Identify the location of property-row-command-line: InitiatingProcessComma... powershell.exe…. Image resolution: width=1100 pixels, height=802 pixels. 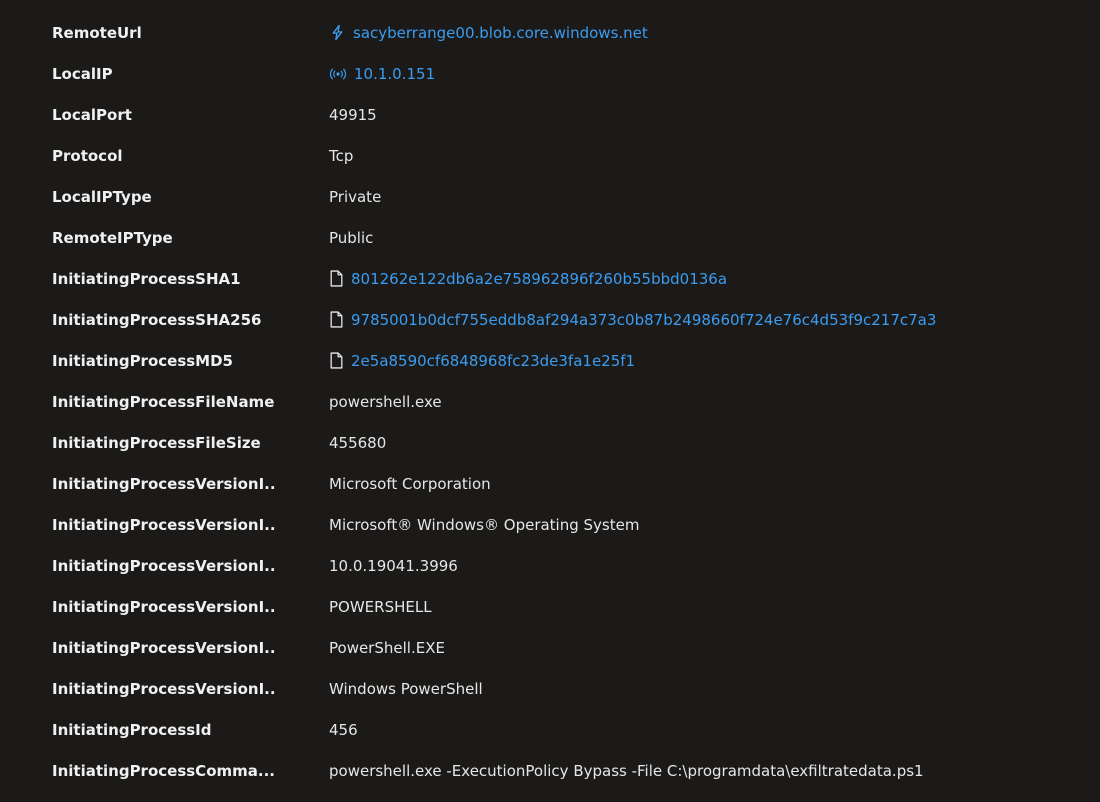
(550, 770).